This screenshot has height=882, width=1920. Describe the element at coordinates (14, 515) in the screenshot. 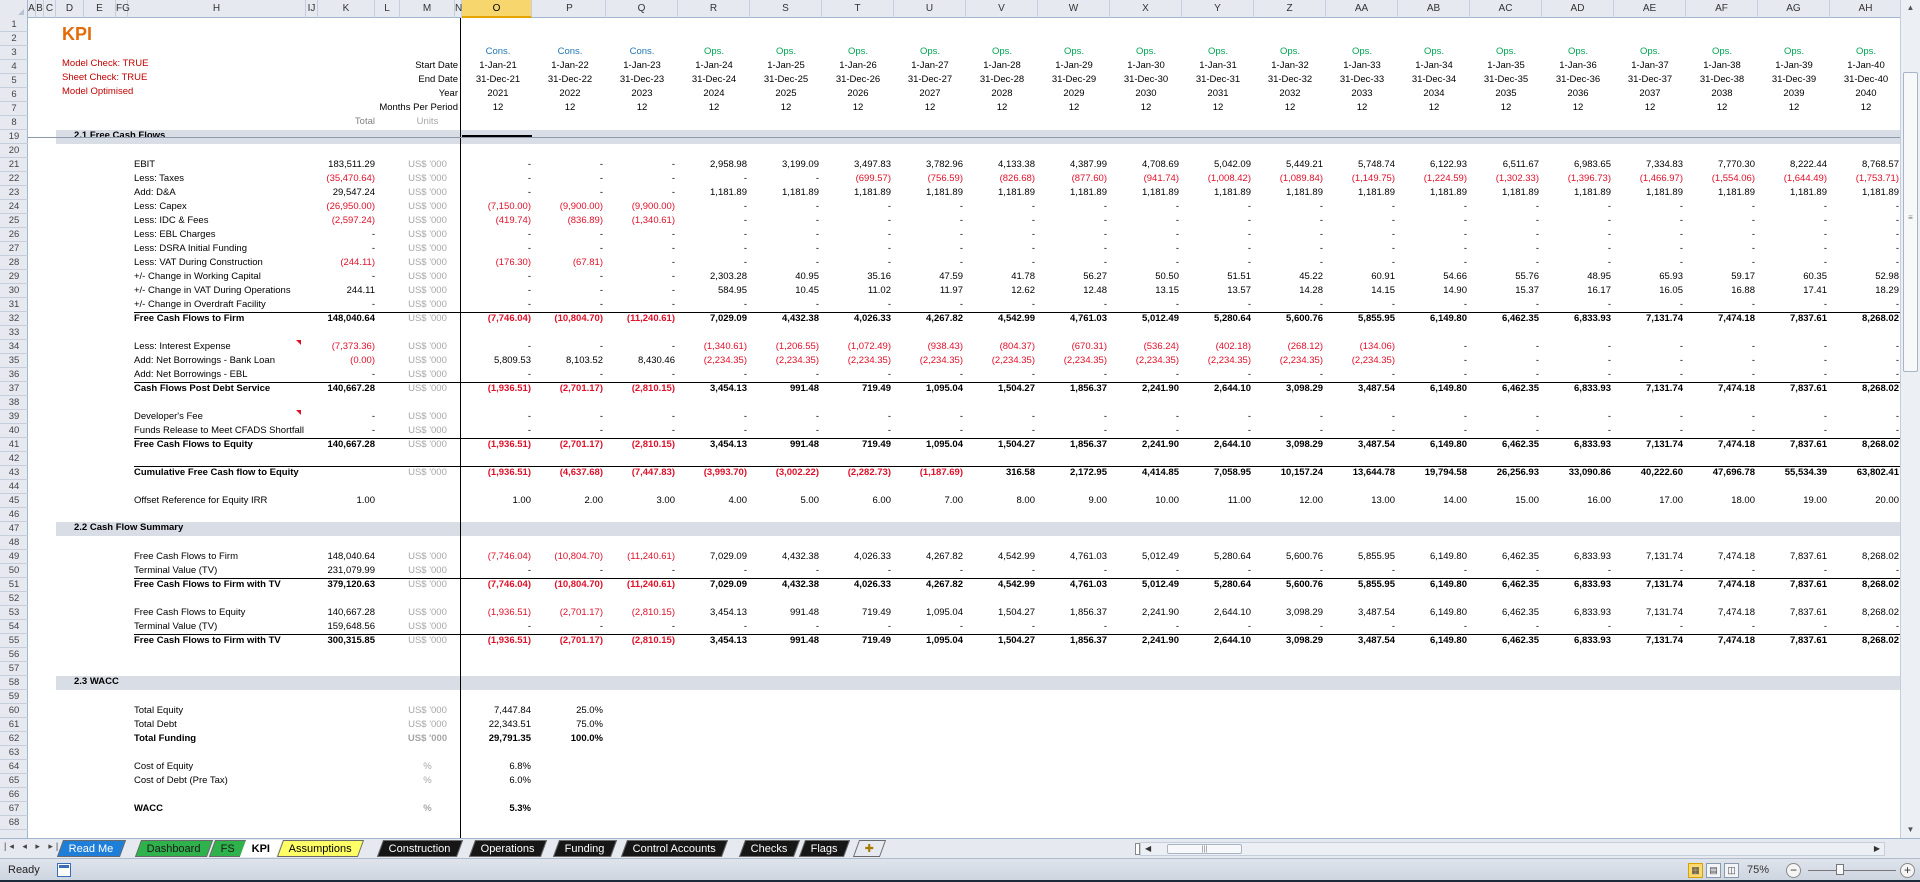

I see `row-header-46: 46` at that location.